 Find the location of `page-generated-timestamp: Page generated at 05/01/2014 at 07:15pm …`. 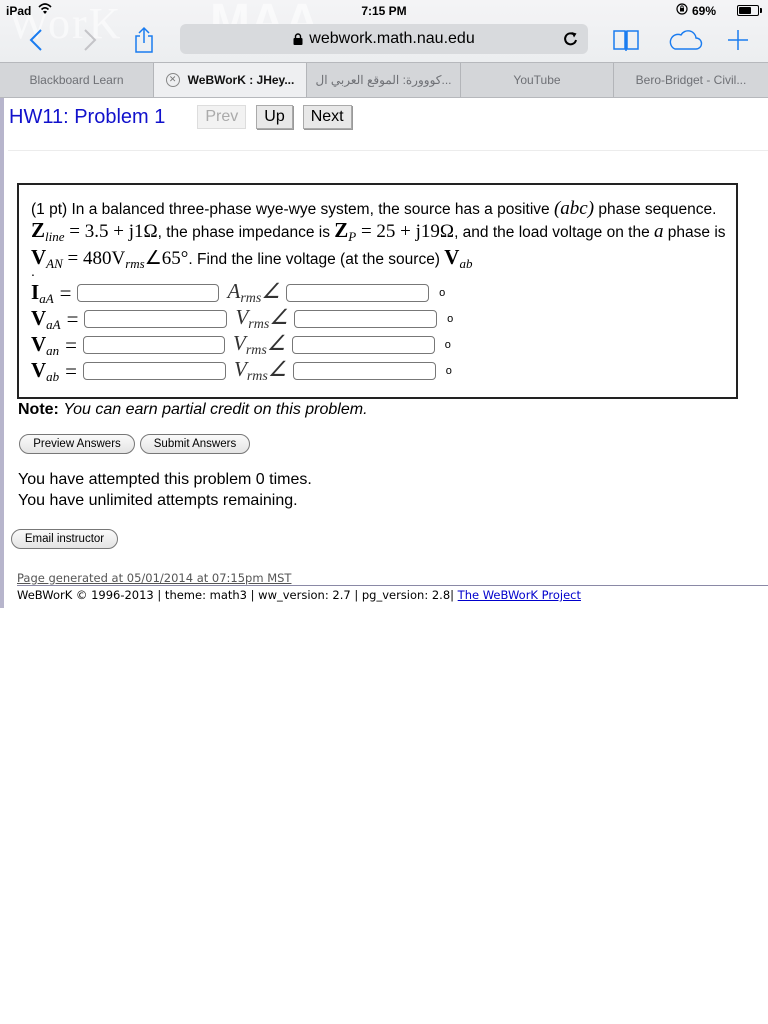

page-generated-timestamp: Page generated at 05/01/2014 at 07:15pm … is located at coordinates (154, 578).